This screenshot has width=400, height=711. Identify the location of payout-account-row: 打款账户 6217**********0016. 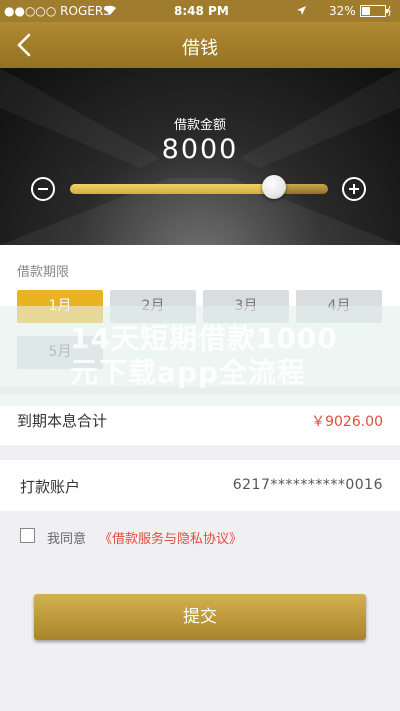
(200, 485).